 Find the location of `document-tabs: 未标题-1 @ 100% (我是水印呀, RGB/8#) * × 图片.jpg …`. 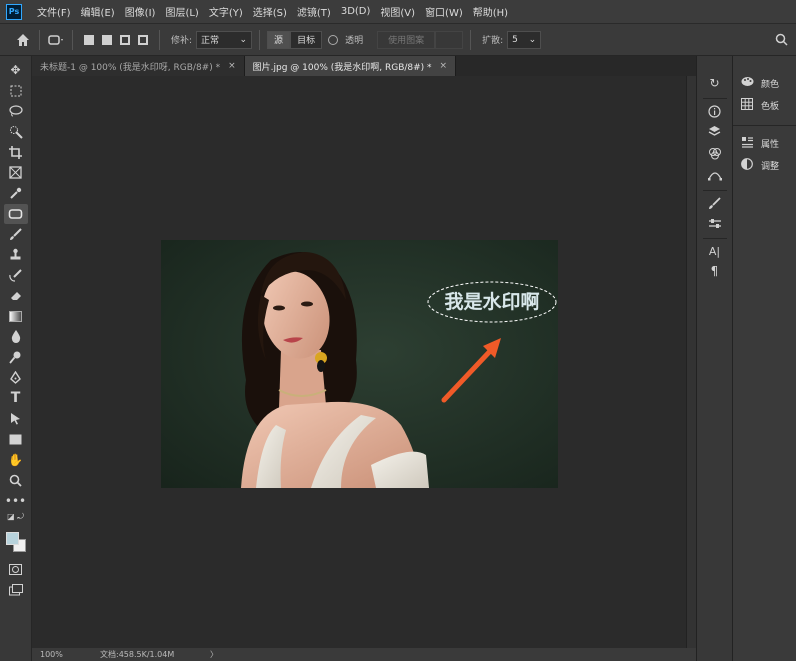

document-tabs: 未标题-1 @ 100% (我是水印呀, RGB/8#) * × 图片.jpg … is located at coordinates (364, 66).